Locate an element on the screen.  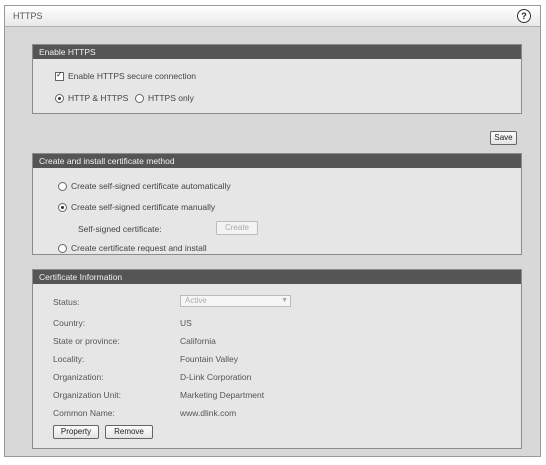
method-option-request: Create certificate request and install is located at coordinates (132, 248).